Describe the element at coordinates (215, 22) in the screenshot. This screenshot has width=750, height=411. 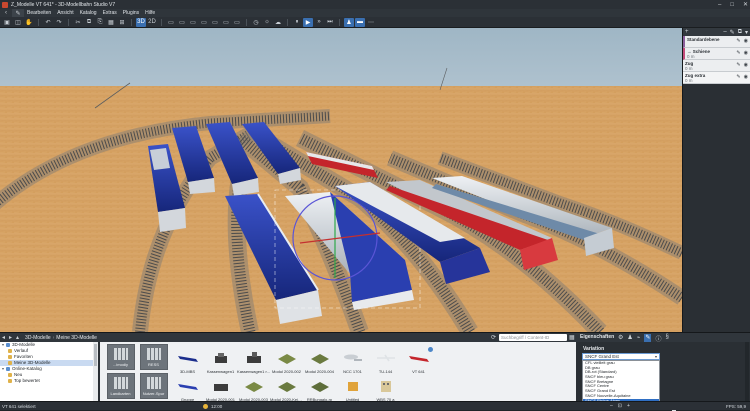
I see `camera-5-icon: ▭` at that location.